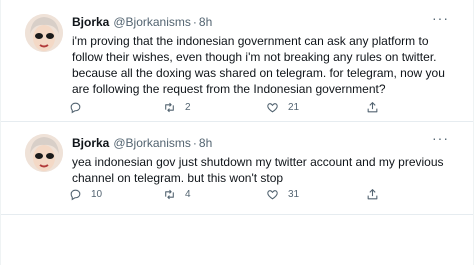 The height and width of the screenshot is (265, 474). I want to click on retweet-count: 2, so click(188, 107).